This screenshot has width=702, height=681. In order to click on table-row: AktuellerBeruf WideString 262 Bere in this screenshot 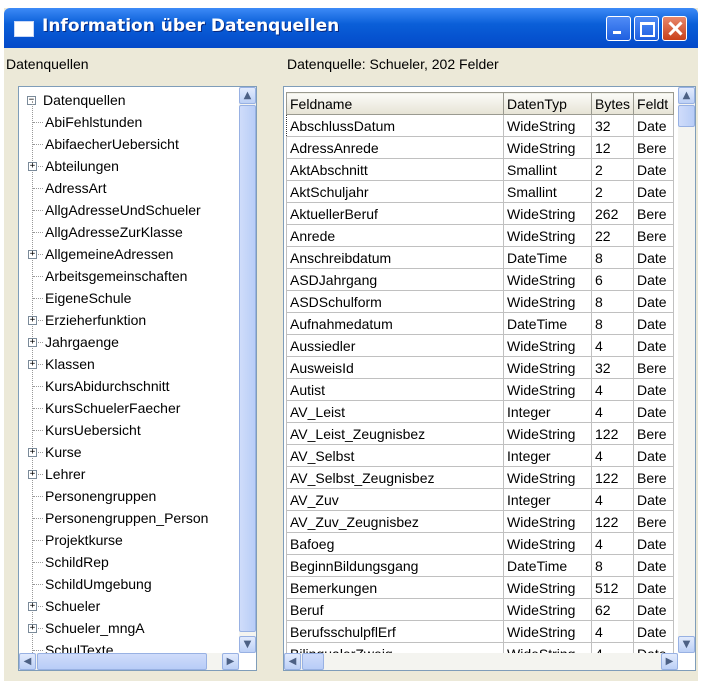, I will do `click(480, 213)`.